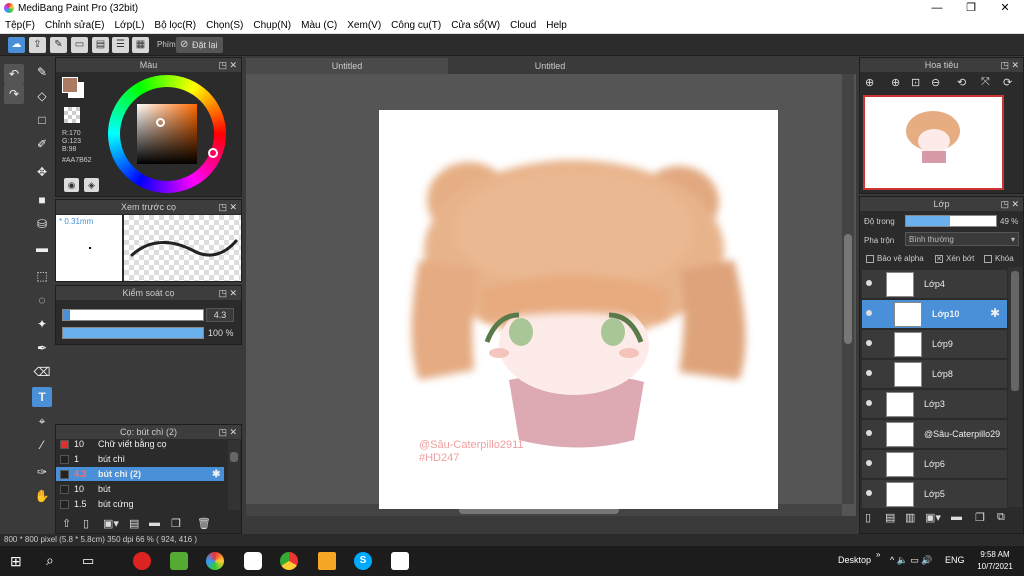 This screenshot has width=1024, height=576. Describe the element at coordinates (160, 122) in the screenshot. I see `sv-cursor` at that location.